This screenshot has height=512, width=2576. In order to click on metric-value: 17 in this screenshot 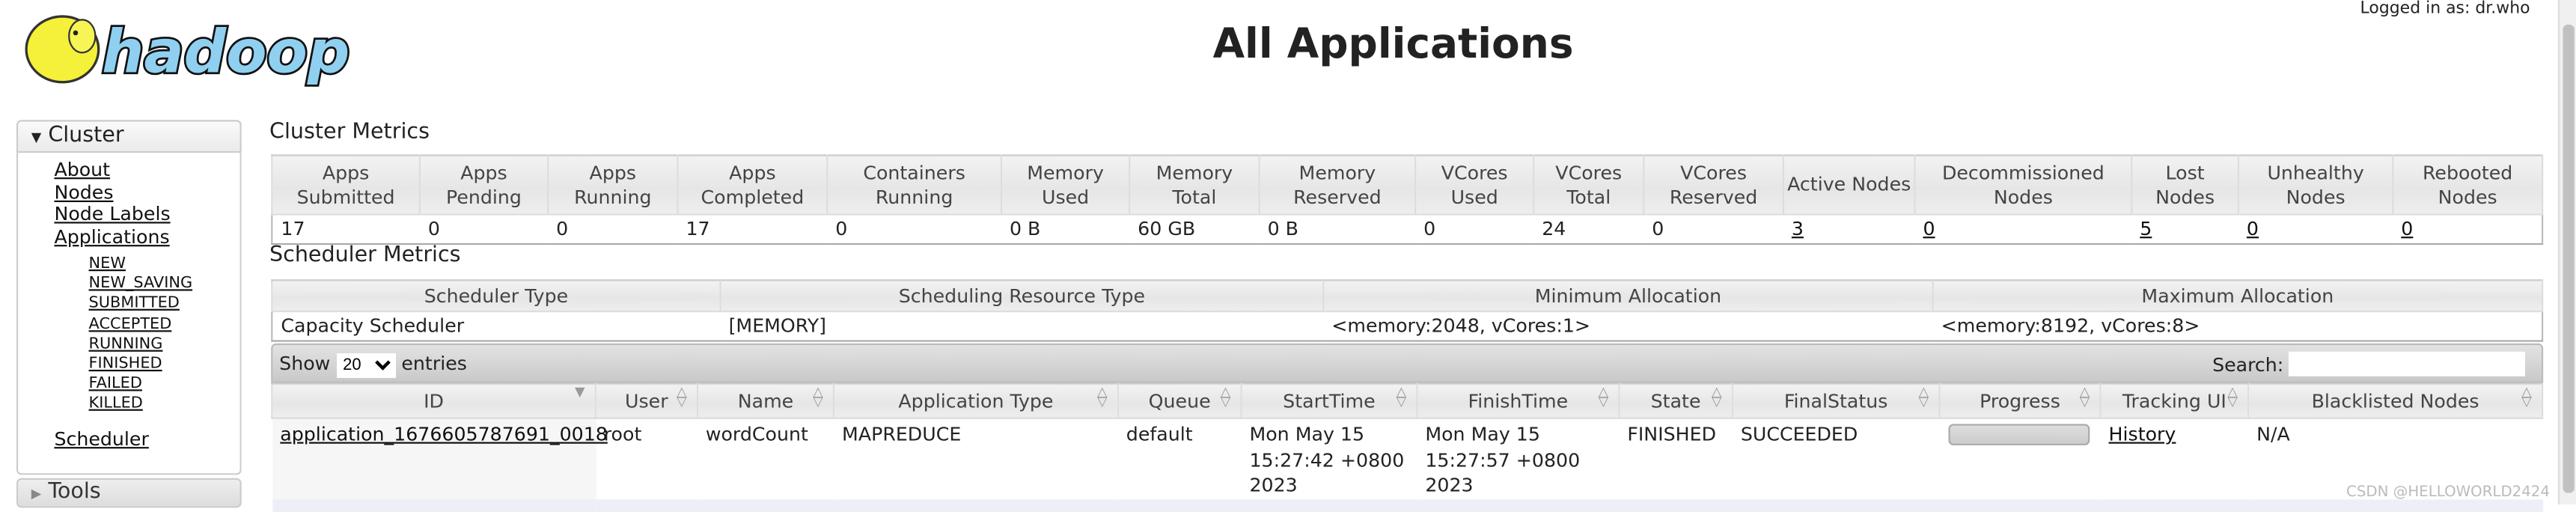, I will do `click(293, 228)`.